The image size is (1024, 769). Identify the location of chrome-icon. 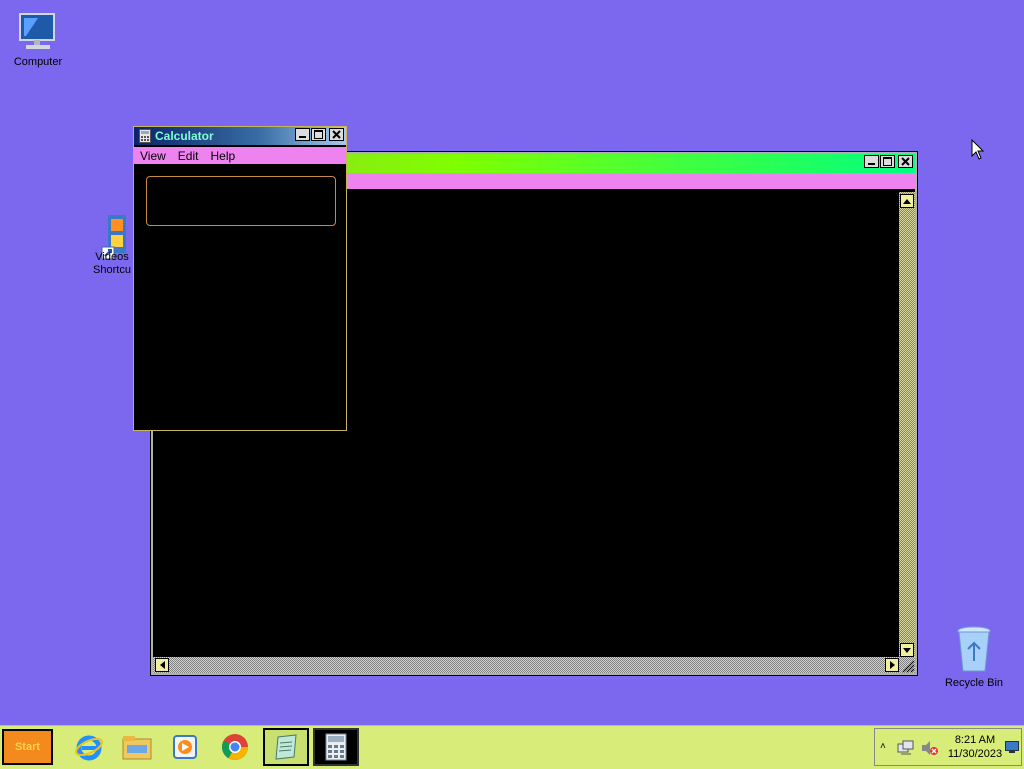
(235, 747).